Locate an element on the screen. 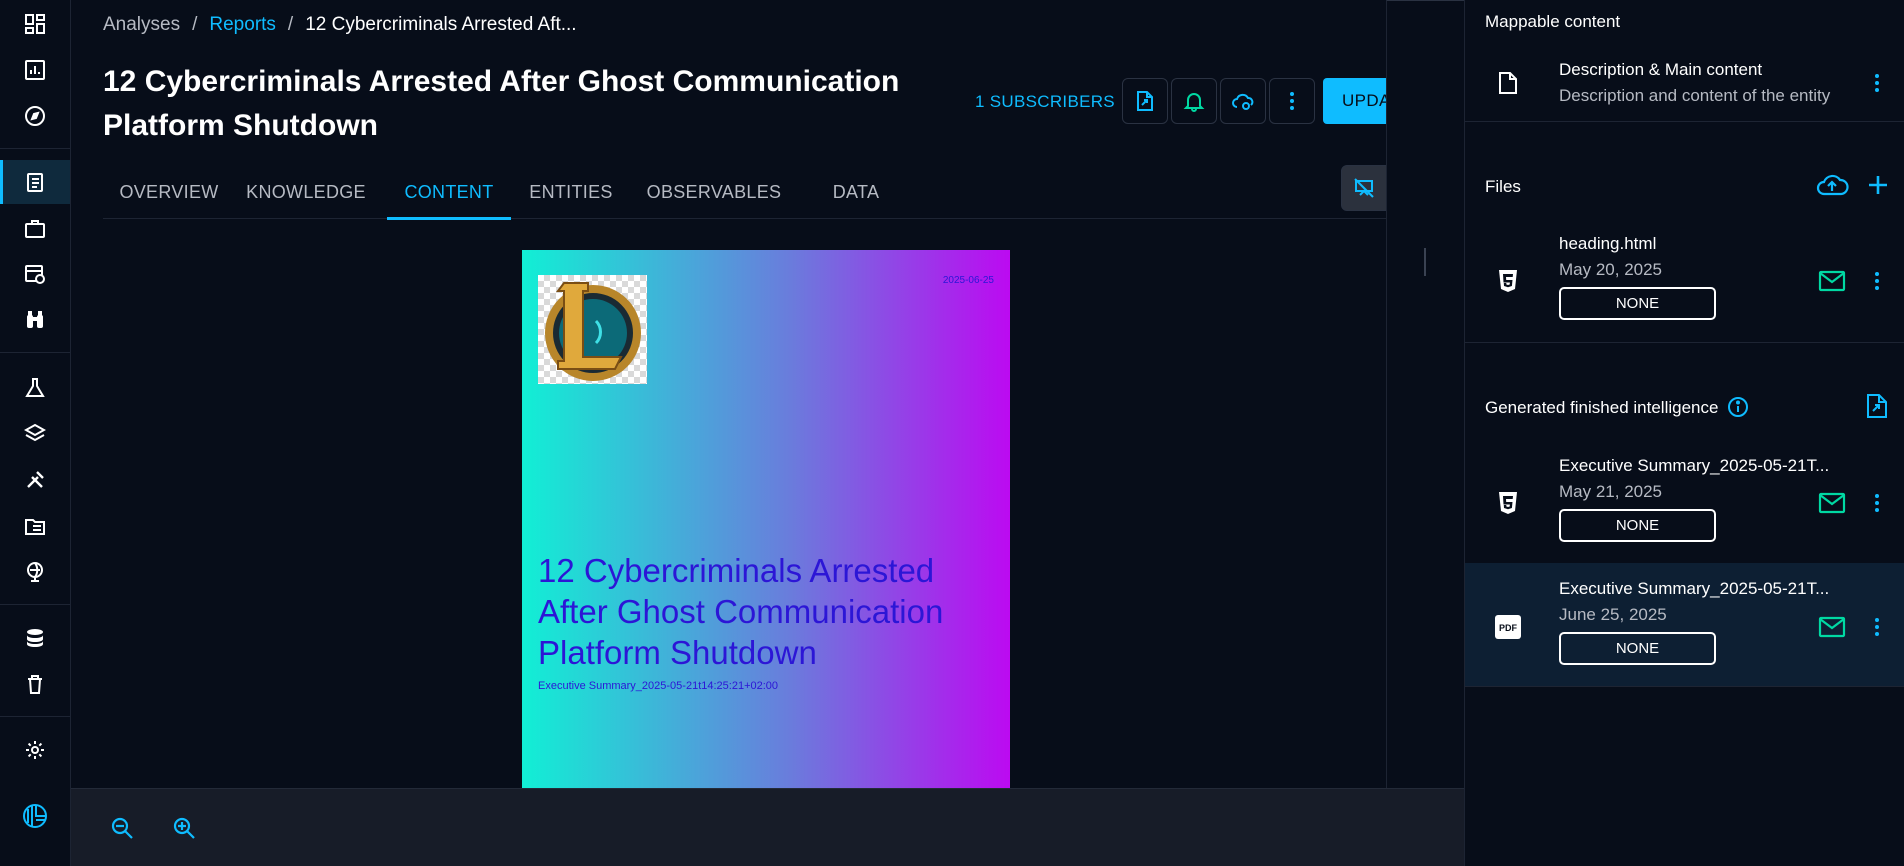  more-actions-button is located at coordinates (1292, 101).